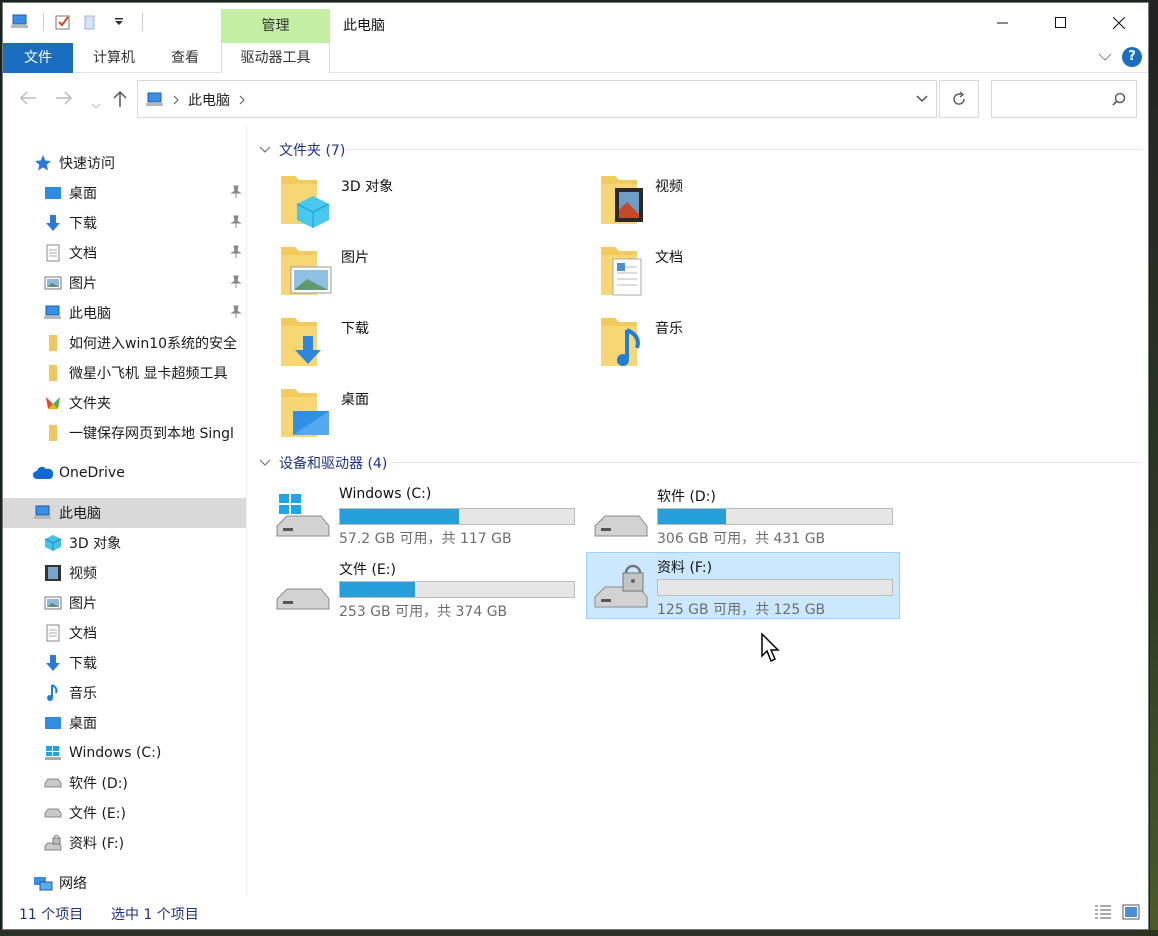 Image resolution: width=1158 pixels, height=936 pixels. What do you see at coordinates (355, 400) in the screenshot?
I see `folder-label: 桌面` at bounding box center [355, 400].